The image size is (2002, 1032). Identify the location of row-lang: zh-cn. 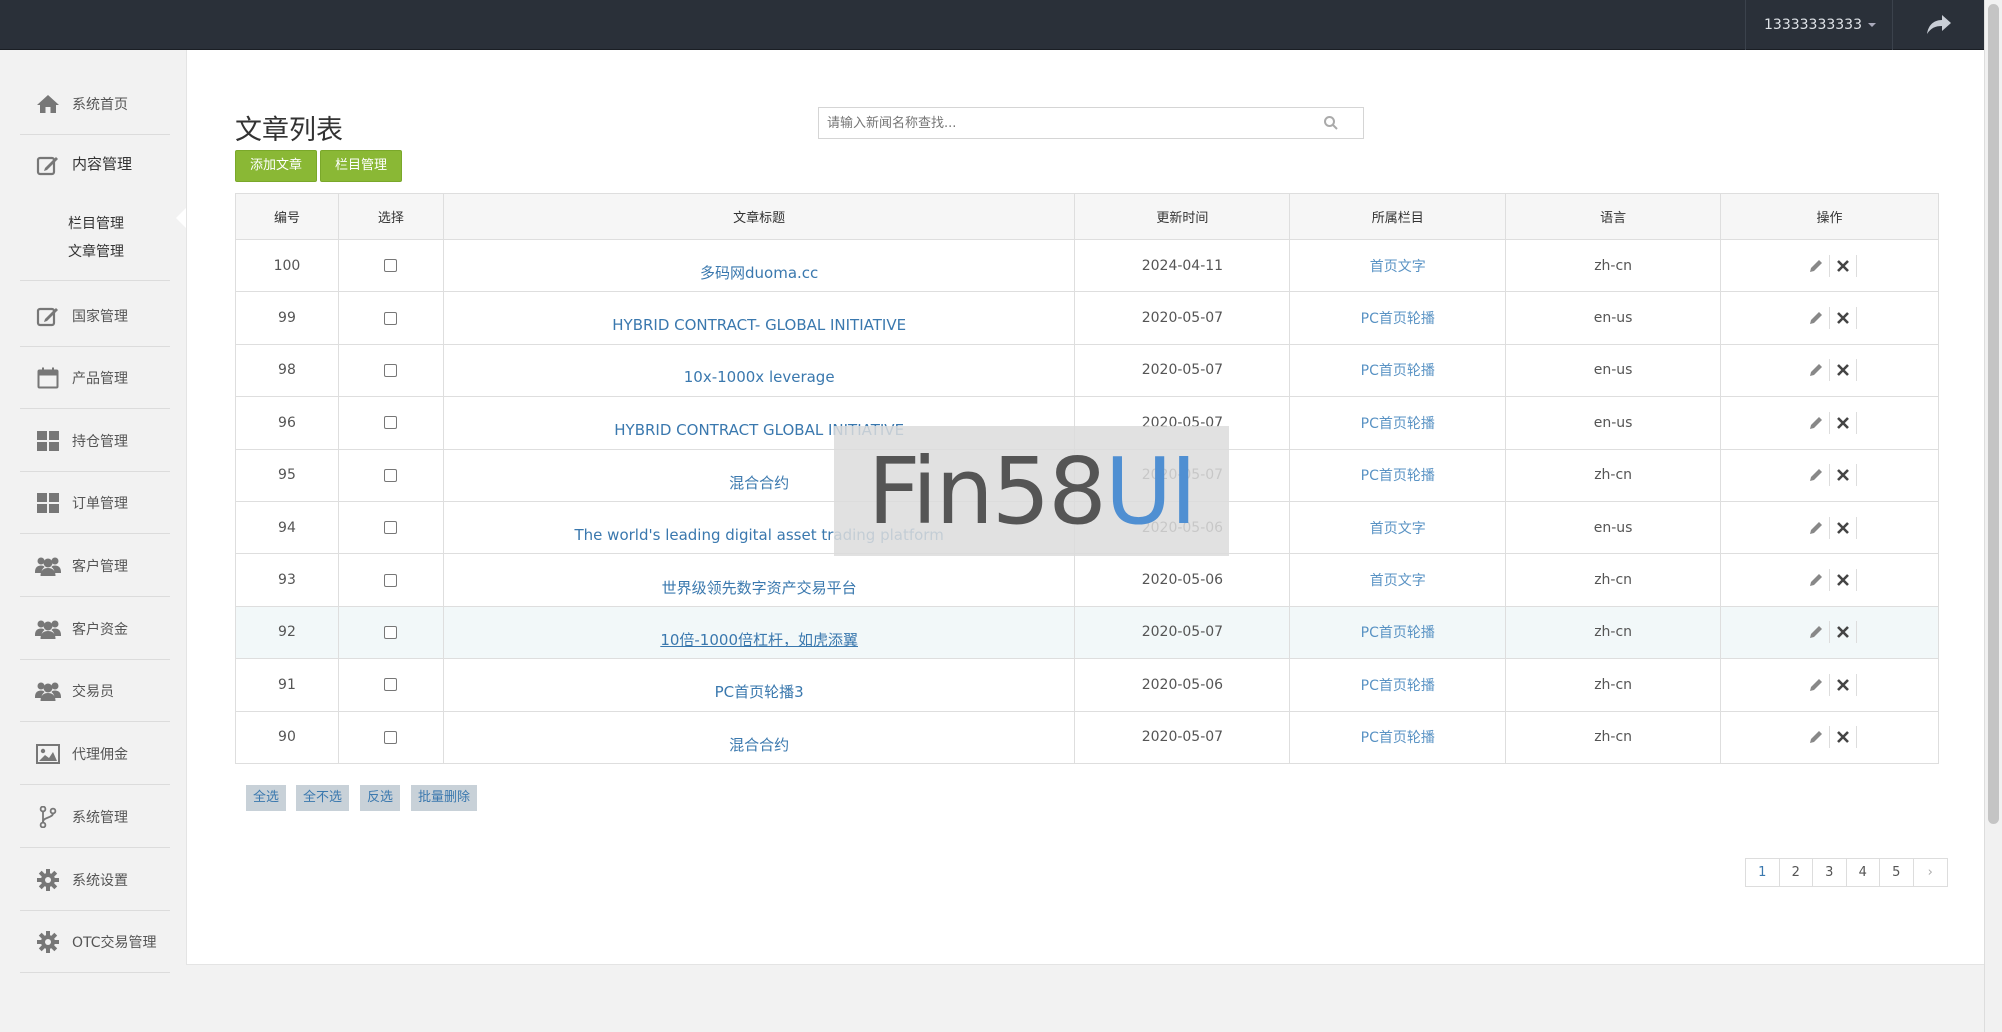
(1613, 685).